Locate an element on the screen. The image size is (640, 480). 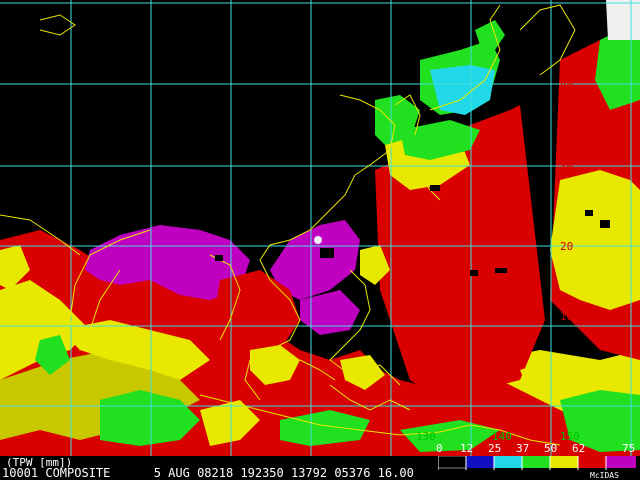
colorbar-tick-75: 75 is located at coordinates (629, 448).